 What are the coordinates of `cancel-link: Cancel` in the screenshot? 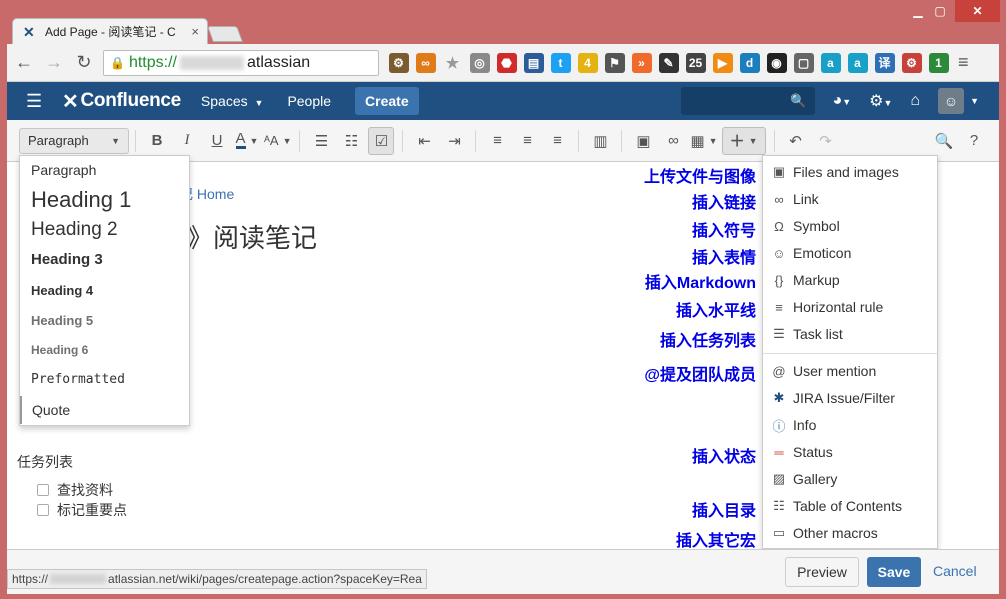 It's located at (955, 571).